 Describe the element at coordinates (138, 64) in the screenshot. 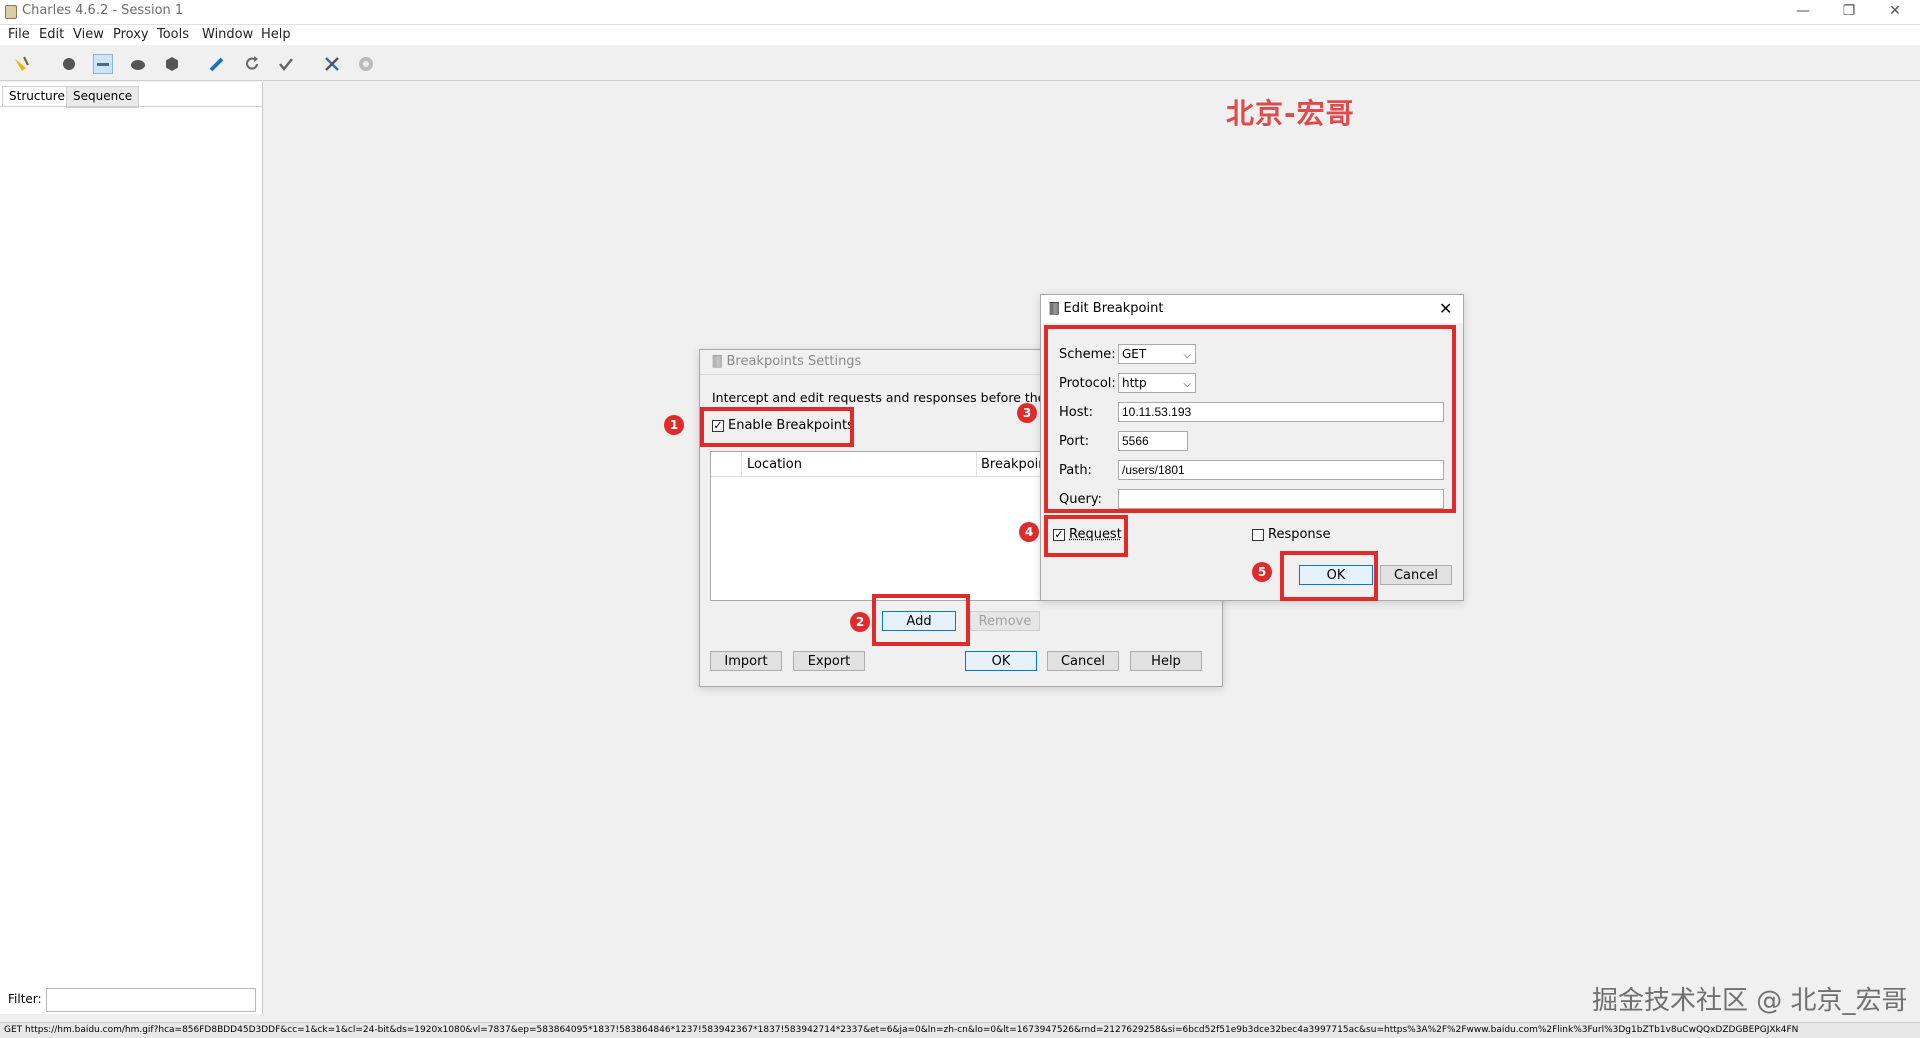

I see `turtle-icon` at that location.